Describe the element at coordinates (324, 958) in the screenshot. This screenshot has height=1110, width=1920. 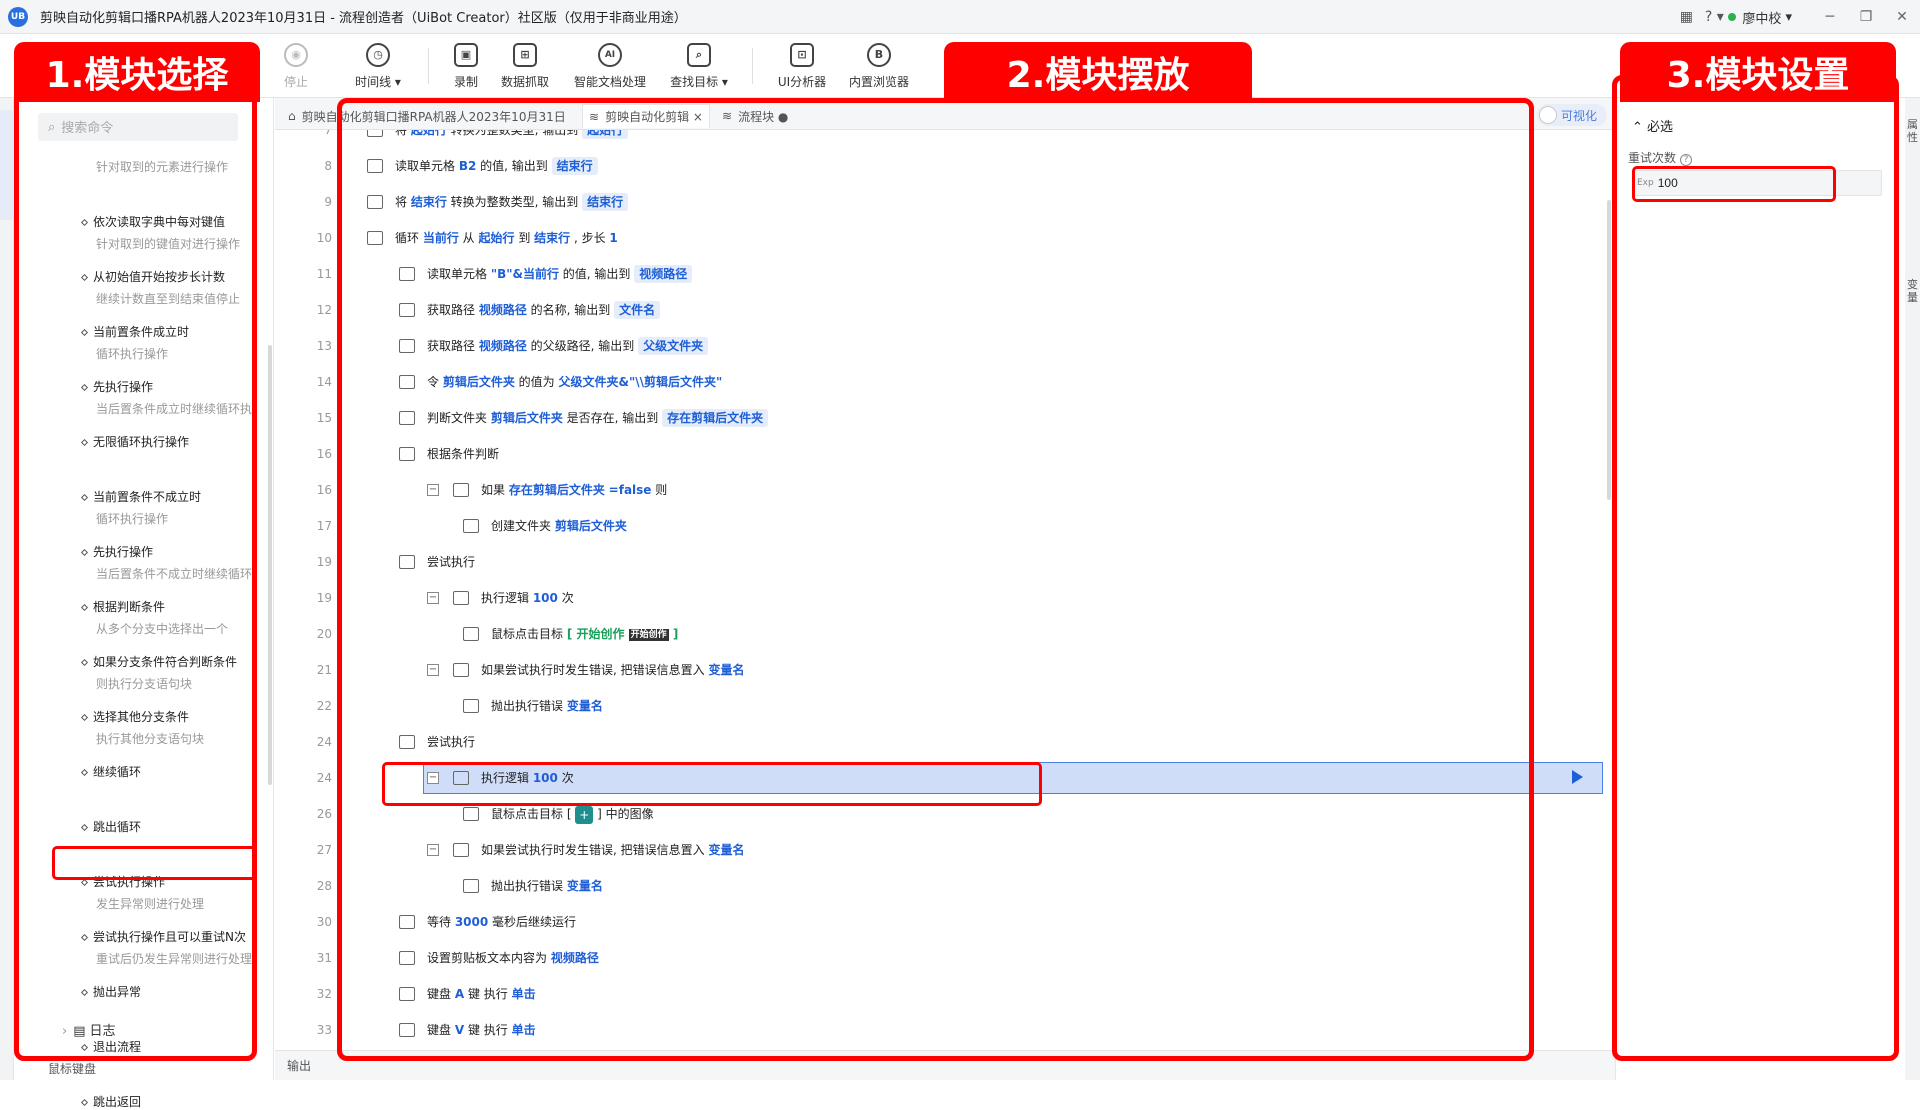
I see `line-number: 31` at that location.